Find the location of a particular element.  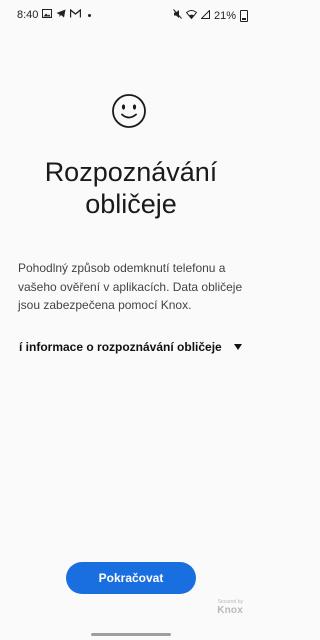

telegram-icon is located at coordinates (61, 15).